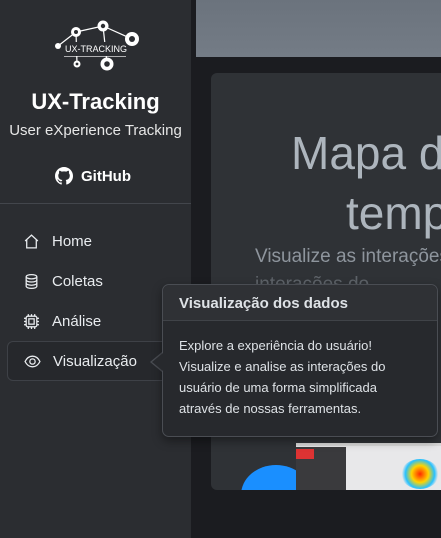 This screenshot has width=441, height=538. I want to click on github-link: GitHub, so click(93, 176).